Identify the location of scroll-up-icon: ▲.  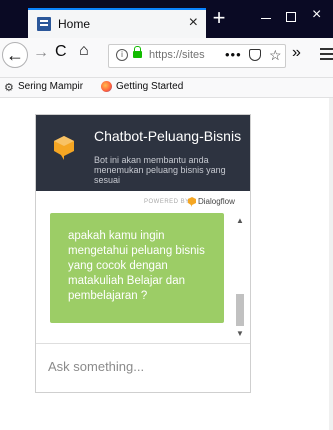
(240, 220).